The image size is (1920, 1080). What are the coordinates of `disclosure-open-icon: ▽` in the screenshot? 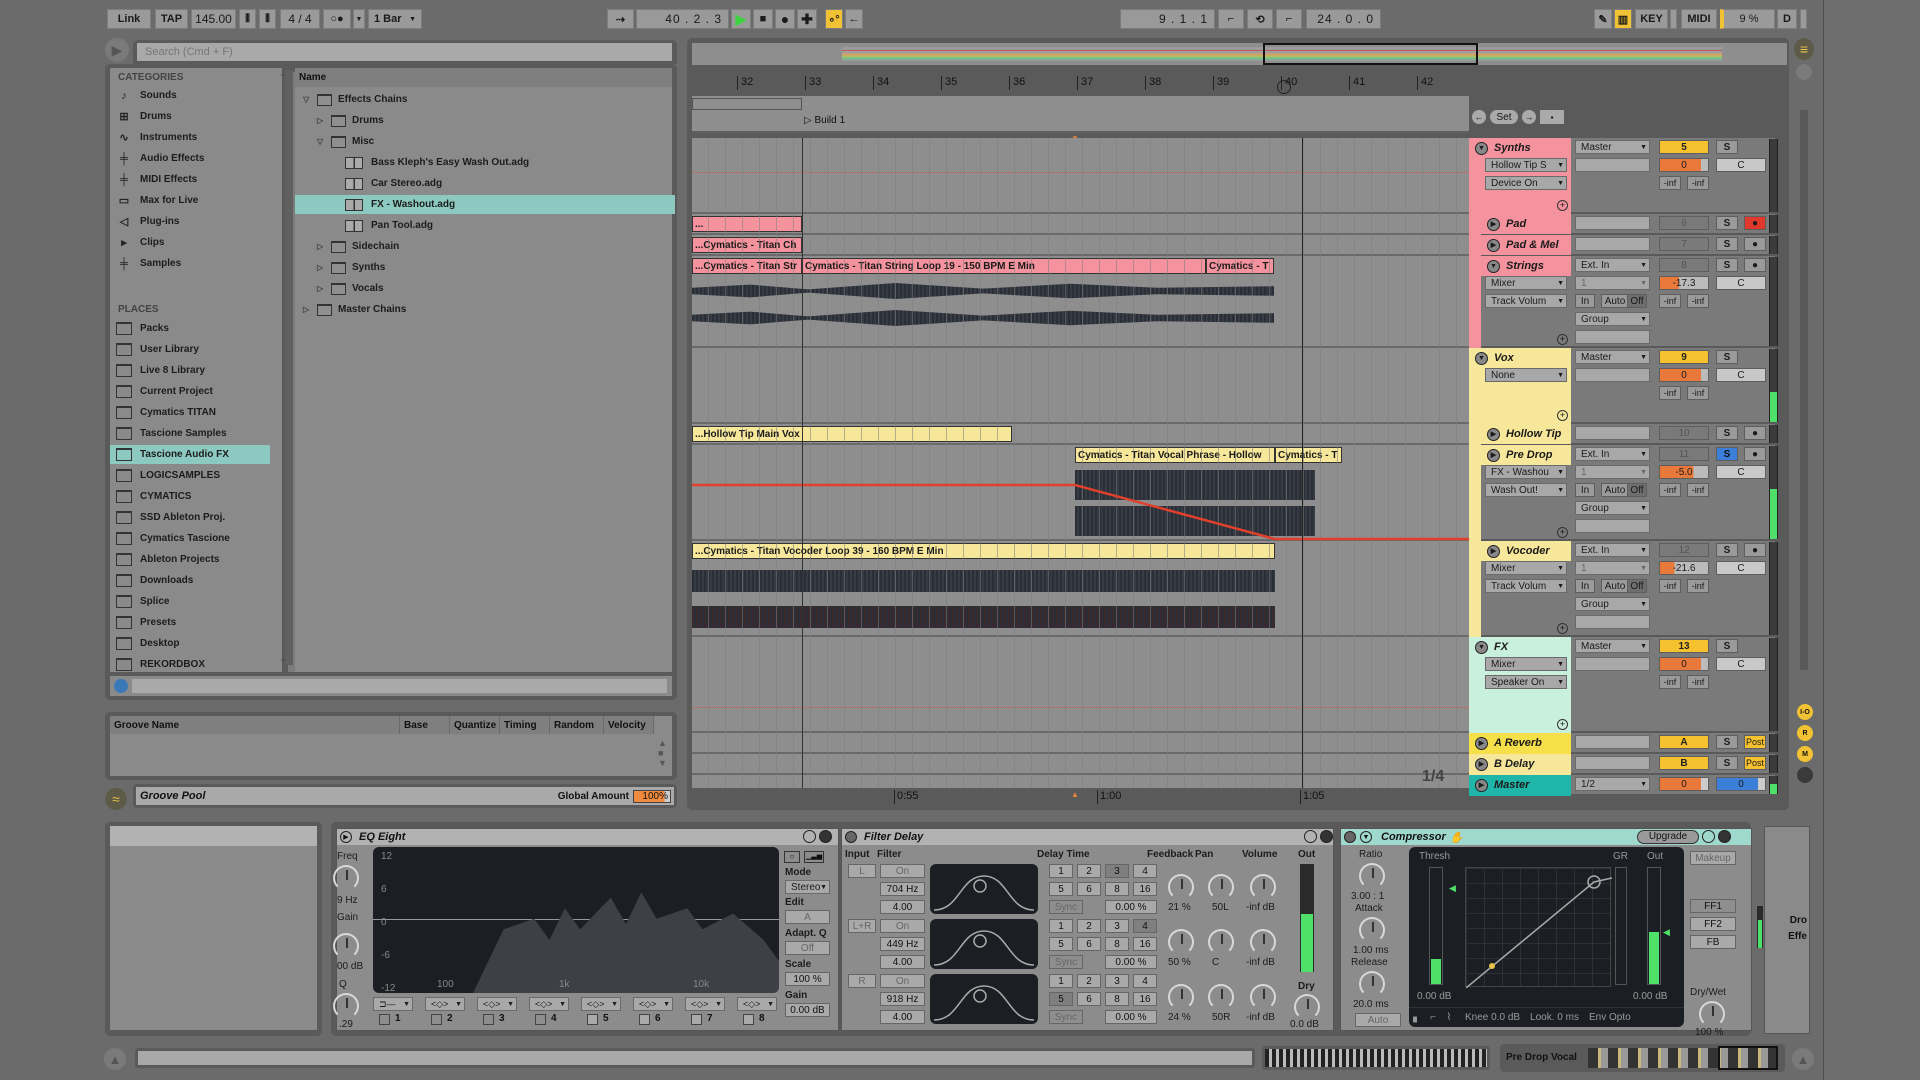 It's located at (308, 99).